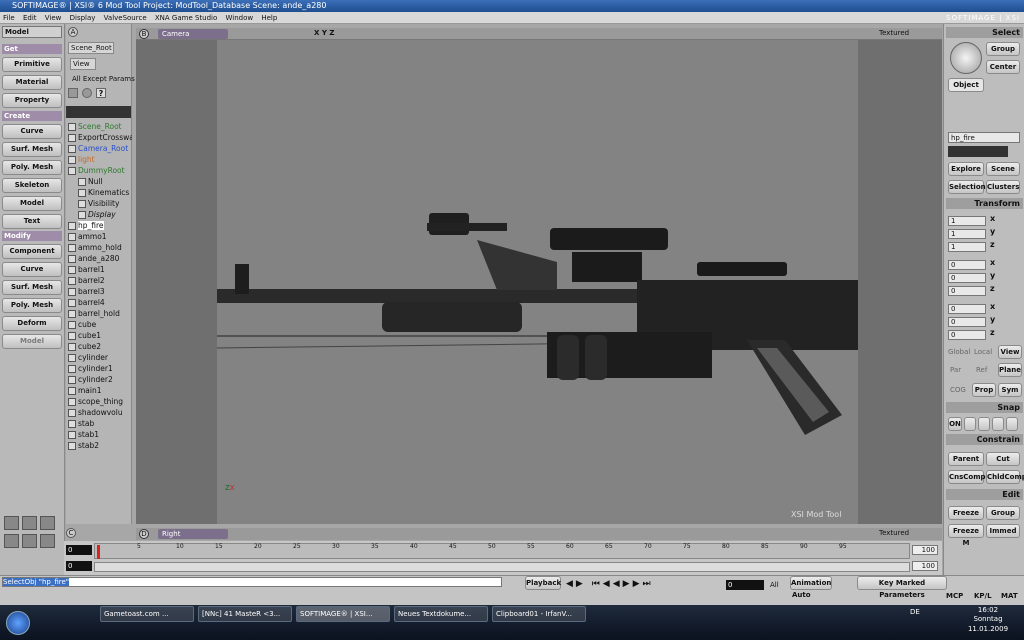 This screenshot has height=640, width=1024. What do you see at coordinates (959, 352) in the screenshot?
I see `global-mode: Global` at bounding box center [959, 352].